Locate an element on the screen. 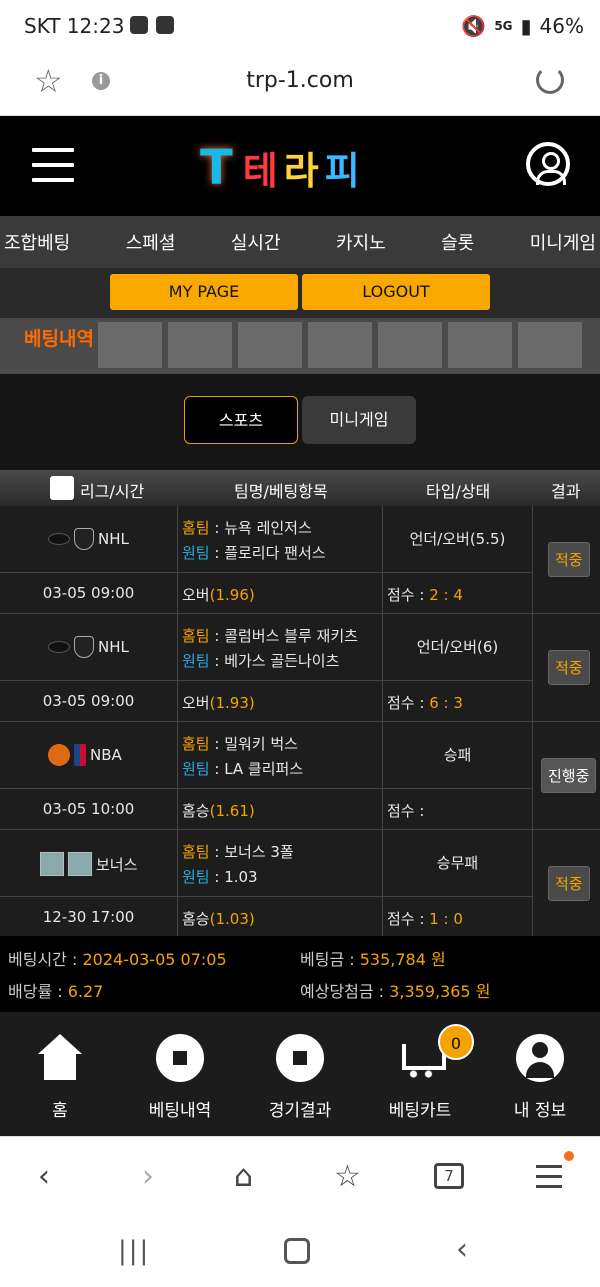 This screenshot has height=1287, width=600. notification-icons is located at coordinates (152, 25).